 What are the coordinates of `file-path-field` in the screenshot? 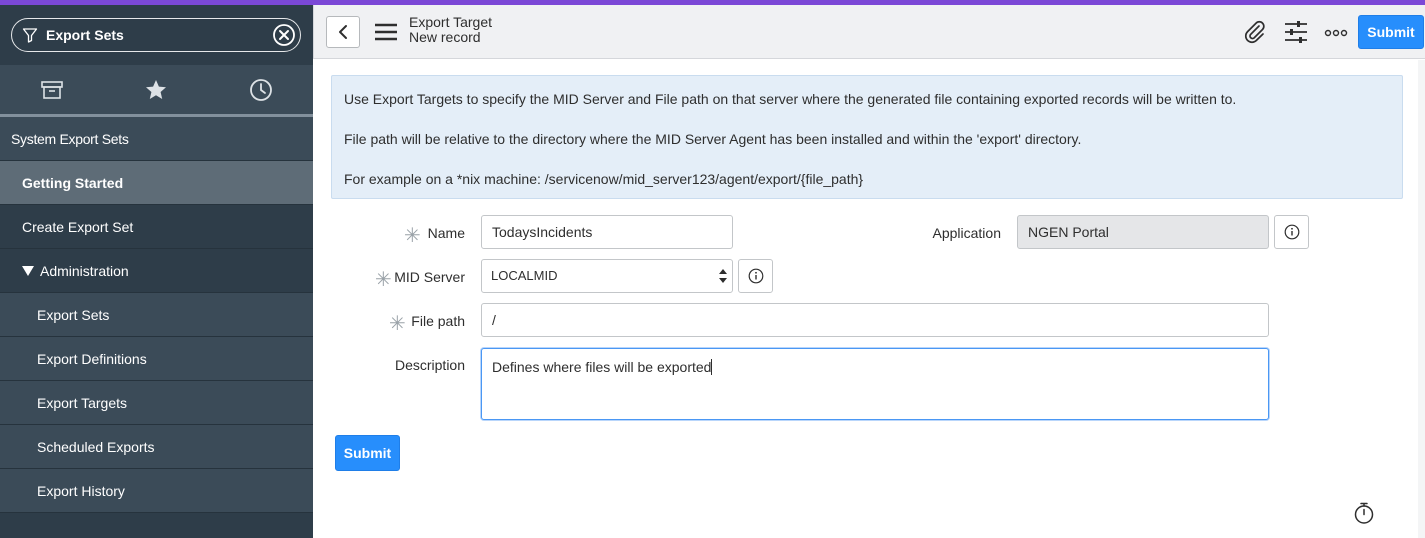 It's located at (875, 320).